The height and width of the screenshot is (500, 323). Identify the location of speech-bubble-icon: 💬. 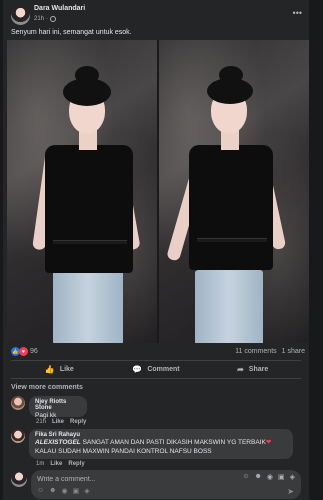
(137, 369).